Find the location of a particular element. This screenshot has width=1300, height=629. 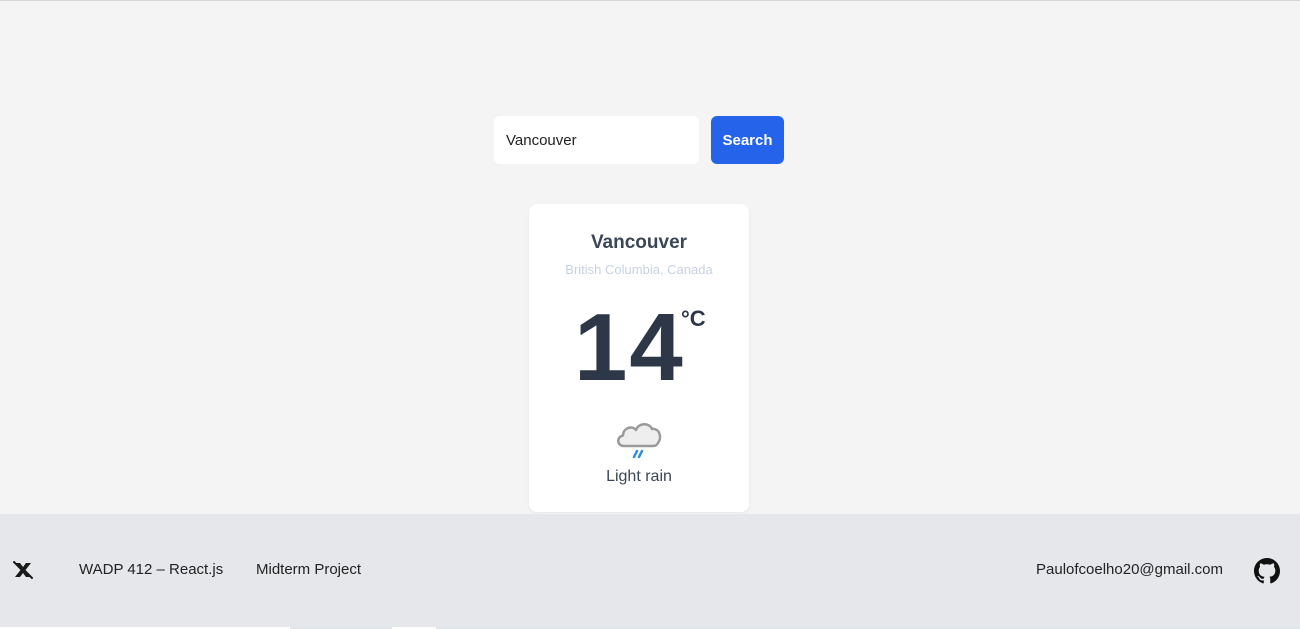

region-label: British Columbia, Canada is located at coordinates (639, 269).